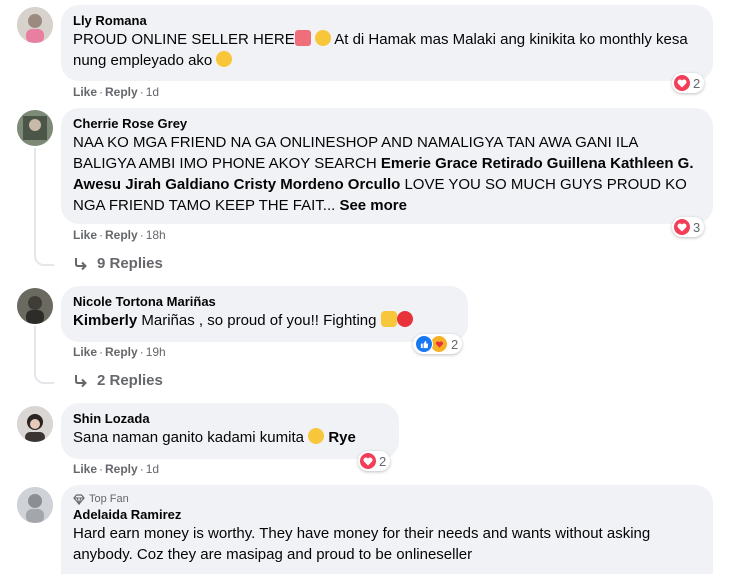 This screenshot has height=574, width=750. Describe the element at coordinates (424, 344) in the screenshot. I see `like-reaction-icon` at that location.